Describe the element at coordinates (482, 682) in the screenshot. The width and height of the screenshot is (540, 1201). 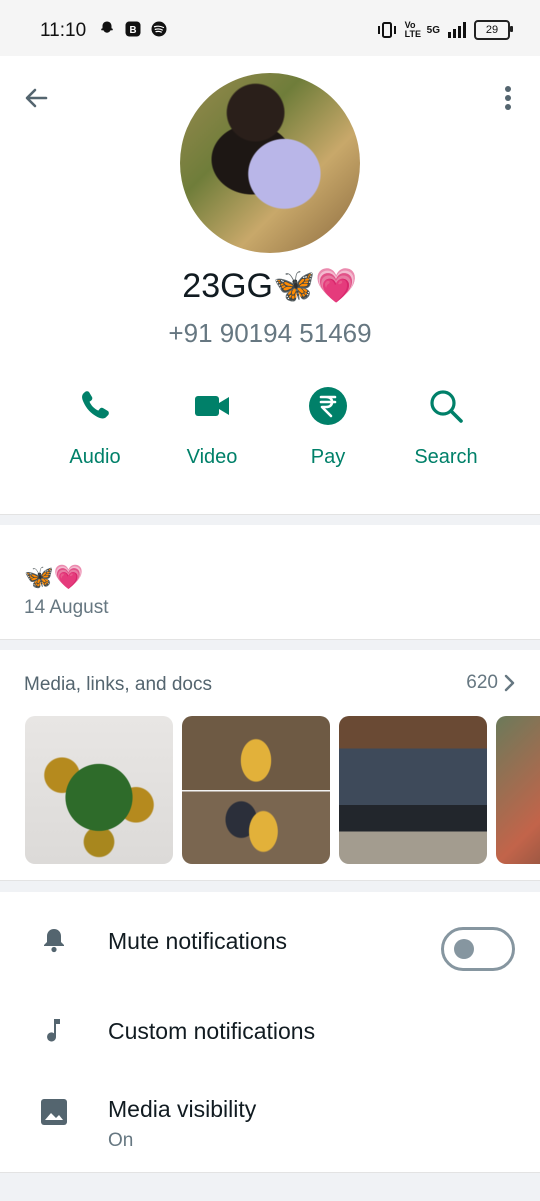
I see `media-count: 620` at that location.